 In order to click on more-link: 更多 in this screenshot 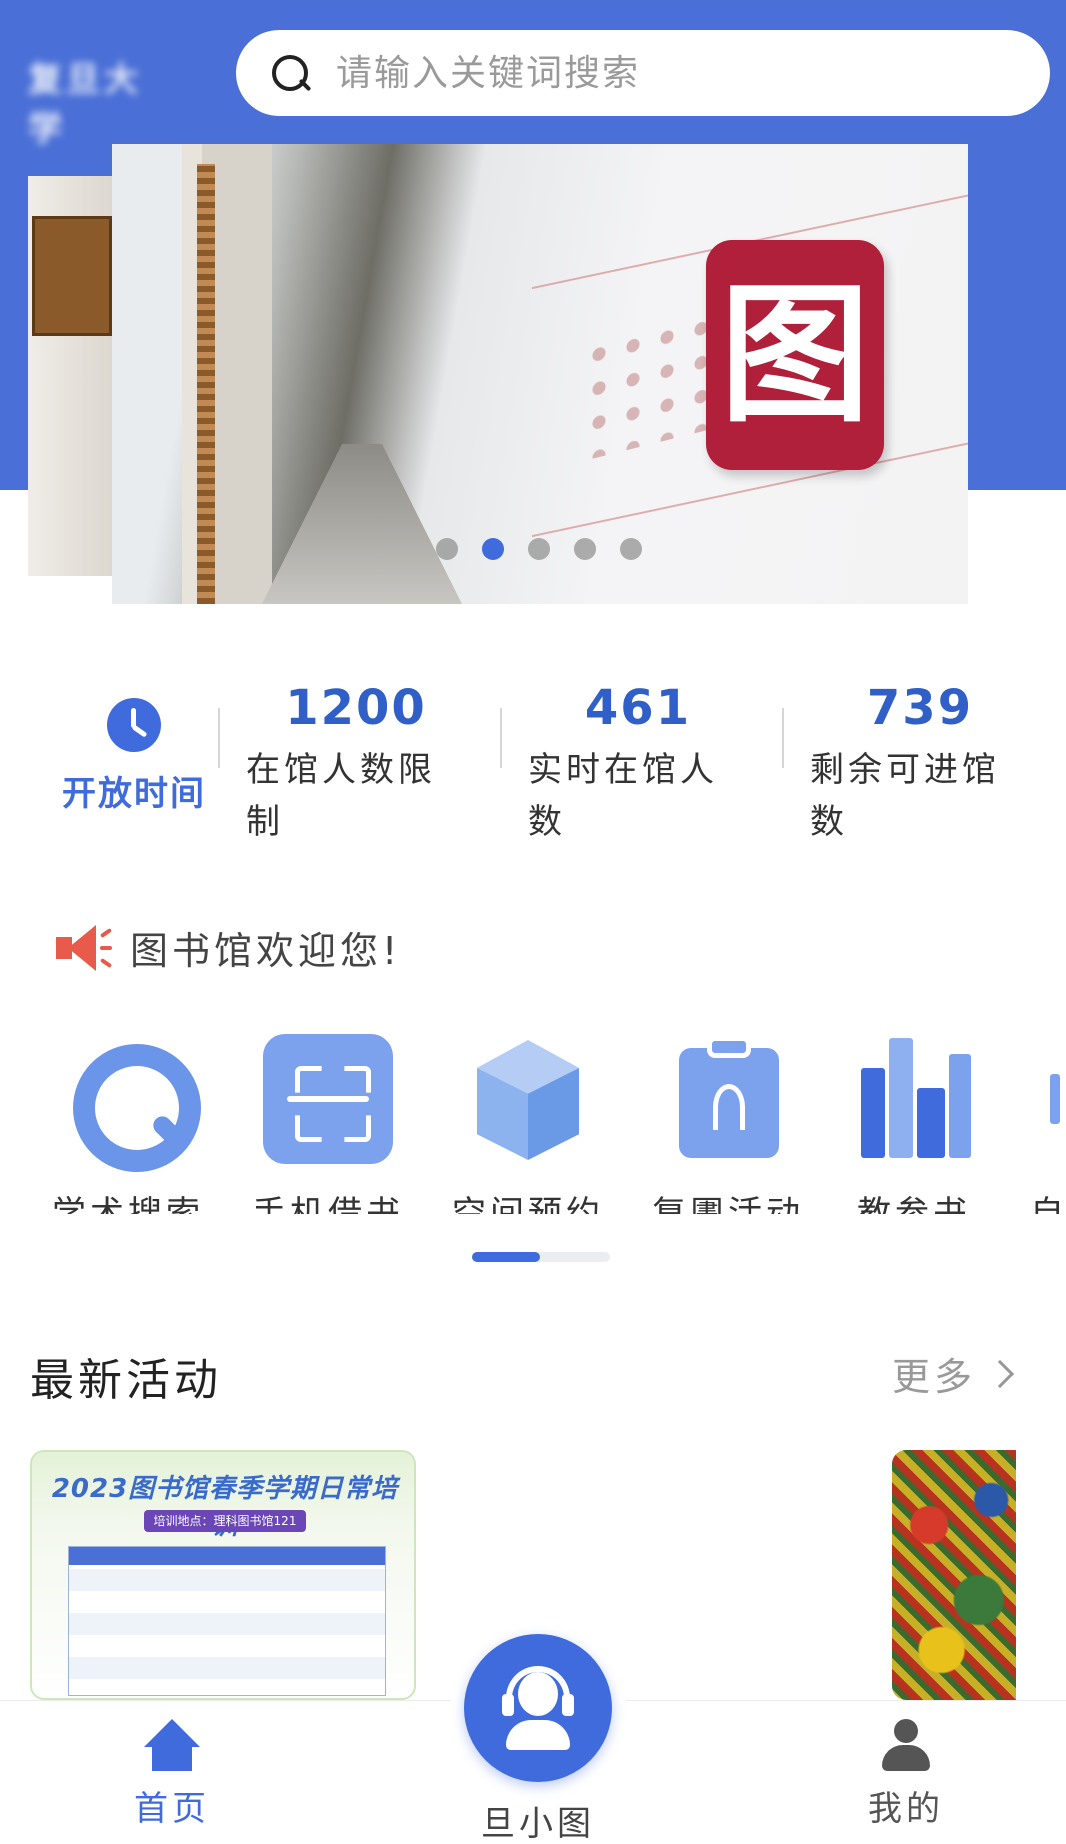, I will do `click(953, 1373)`.